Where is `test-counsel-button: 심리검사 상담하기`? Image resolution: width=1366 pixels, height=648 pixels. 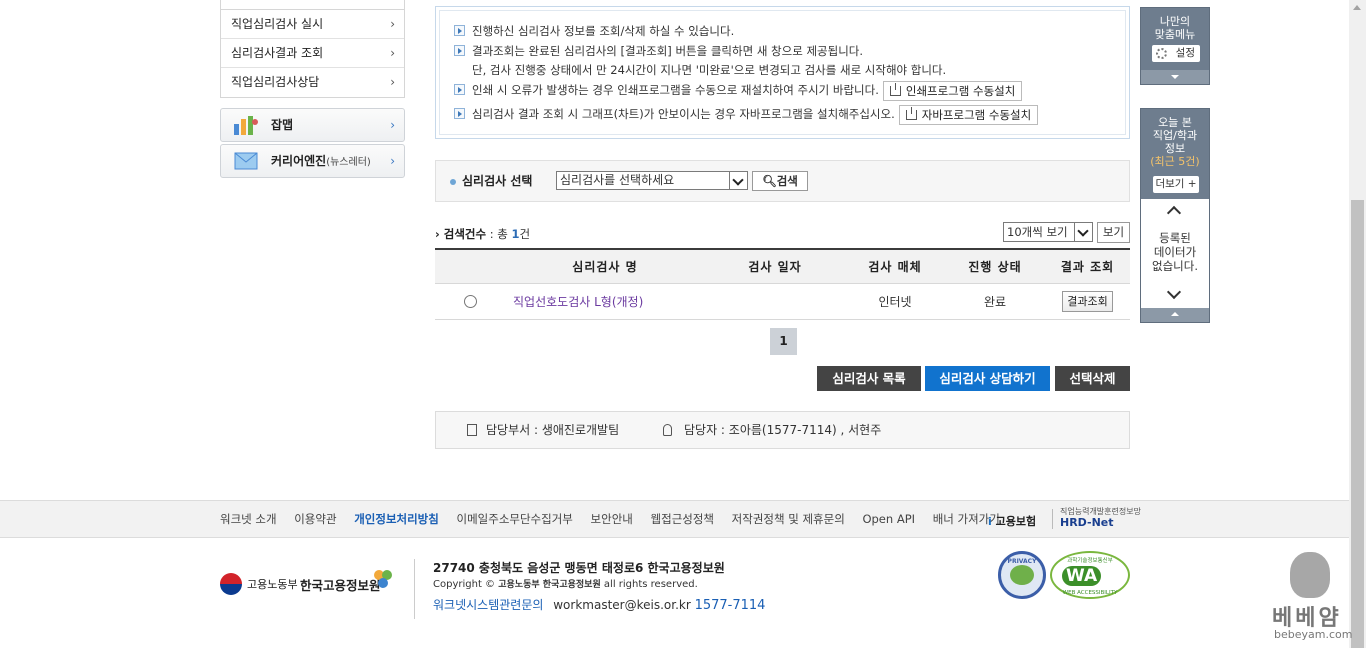
test-counsel-button: 심리검사 상담하기 is located at coordinates (987, 378).